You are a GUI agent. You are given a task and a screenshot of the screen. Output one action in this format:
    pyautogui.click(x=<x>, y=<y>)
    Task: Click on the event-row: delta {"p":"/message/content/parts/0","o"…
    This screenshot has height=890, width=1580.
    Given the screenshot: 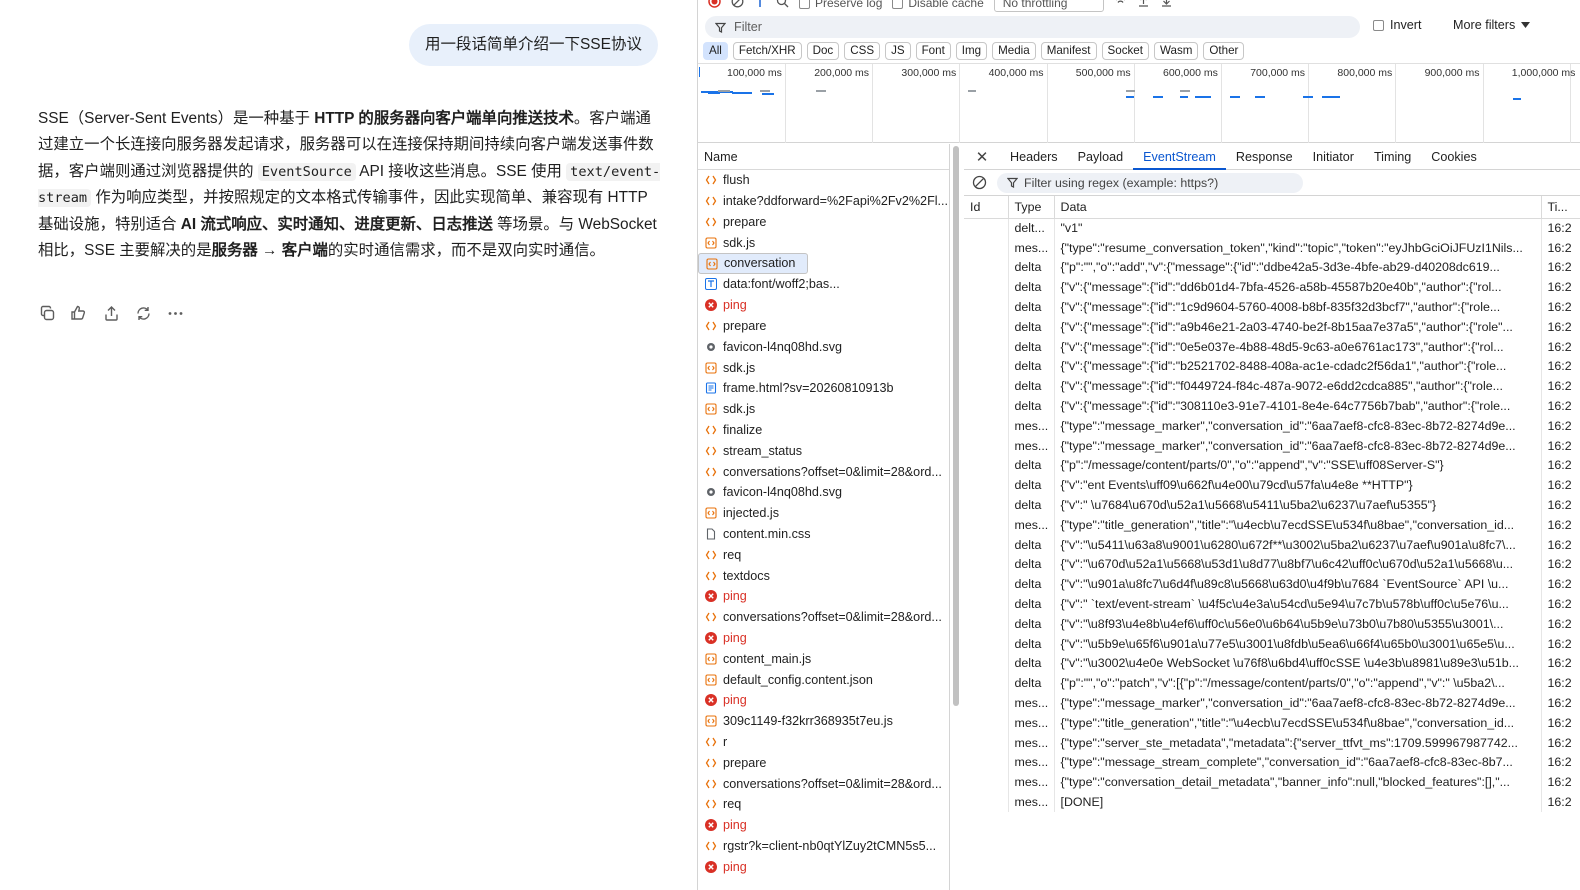 What is the action you would take?
    pyautogui.click(x=1272, y=465)
    